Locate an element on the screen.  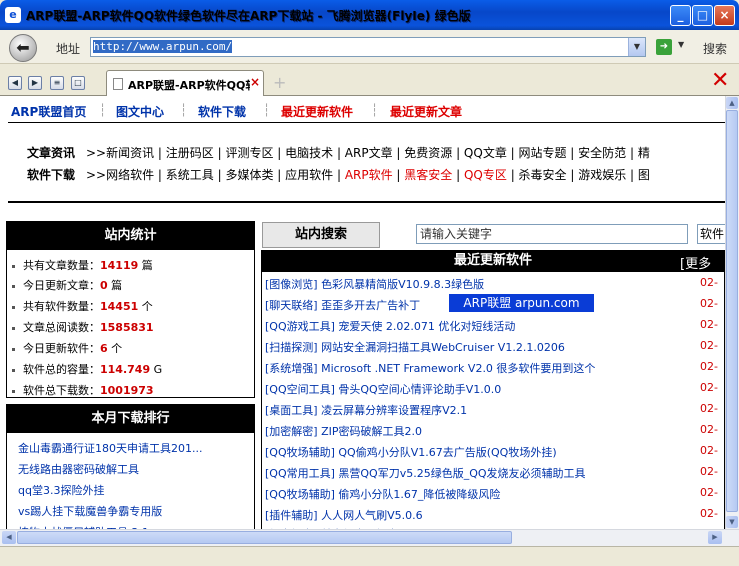
search-label: 搜索 is located at coordinates (715, 48).